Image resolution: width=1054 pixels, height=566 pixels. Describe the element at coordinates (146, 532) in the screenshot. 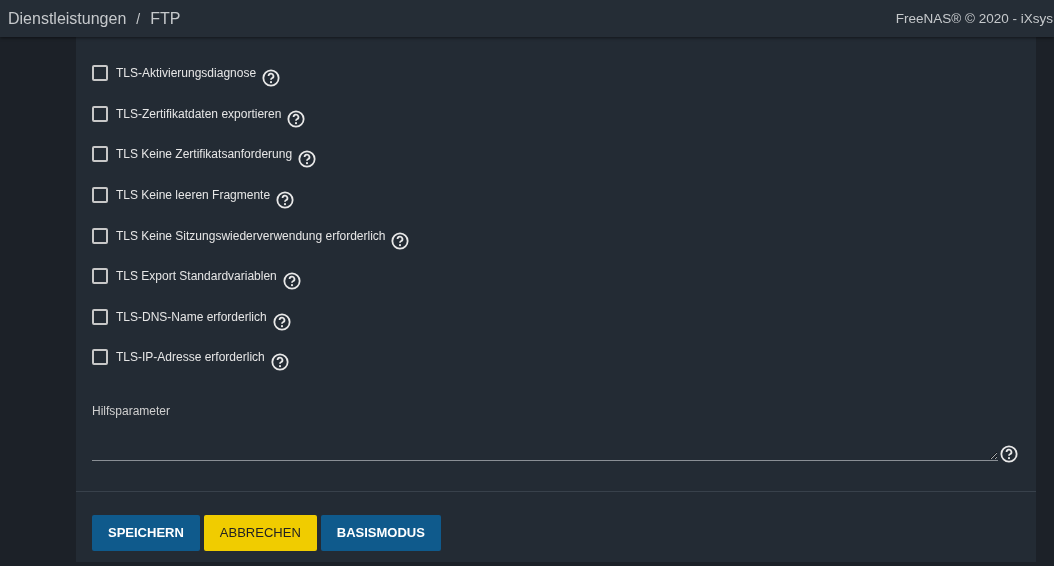

I see `action-button: SPEICHERN` at that location.